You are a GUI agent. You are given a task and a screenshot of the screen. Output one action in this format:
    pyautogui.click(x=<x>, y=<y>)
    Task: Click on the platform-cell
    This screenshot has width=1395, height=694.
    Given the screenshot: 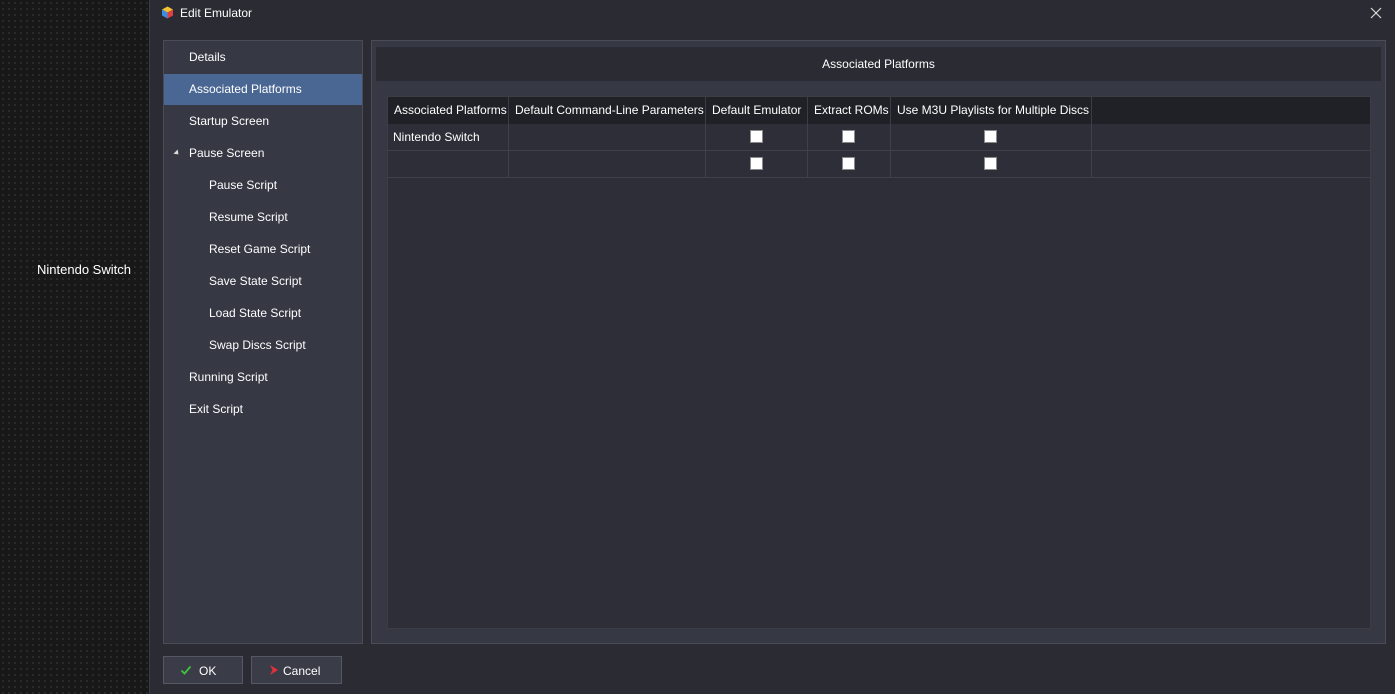 What is the action you would take?
    pyautogui.click(x=448, y=164)
    